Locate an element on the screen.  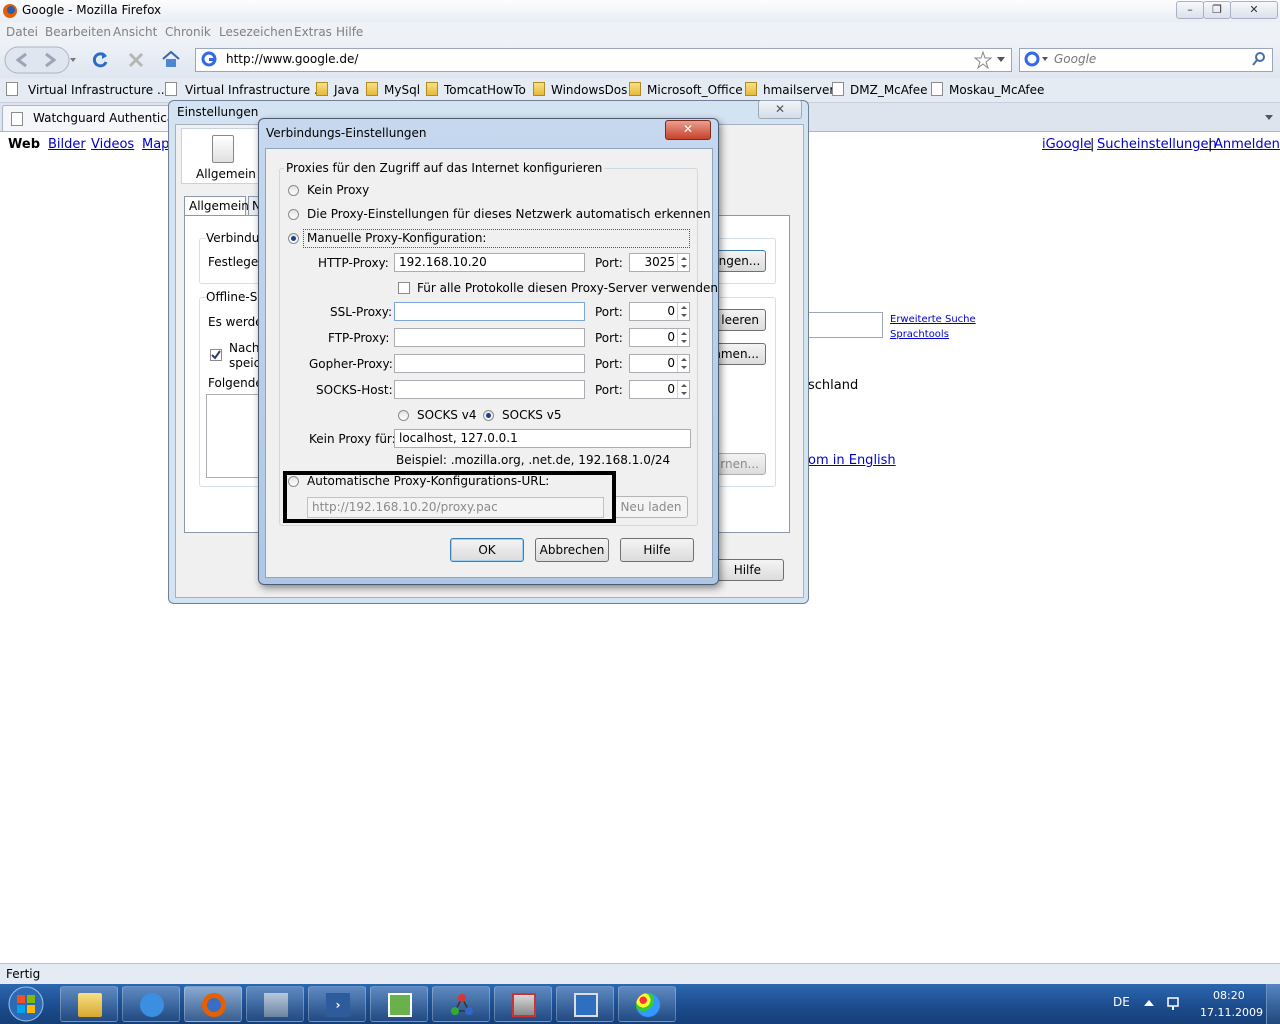
menu-hilfe: Hilfe is located at coordinates (349, 32).